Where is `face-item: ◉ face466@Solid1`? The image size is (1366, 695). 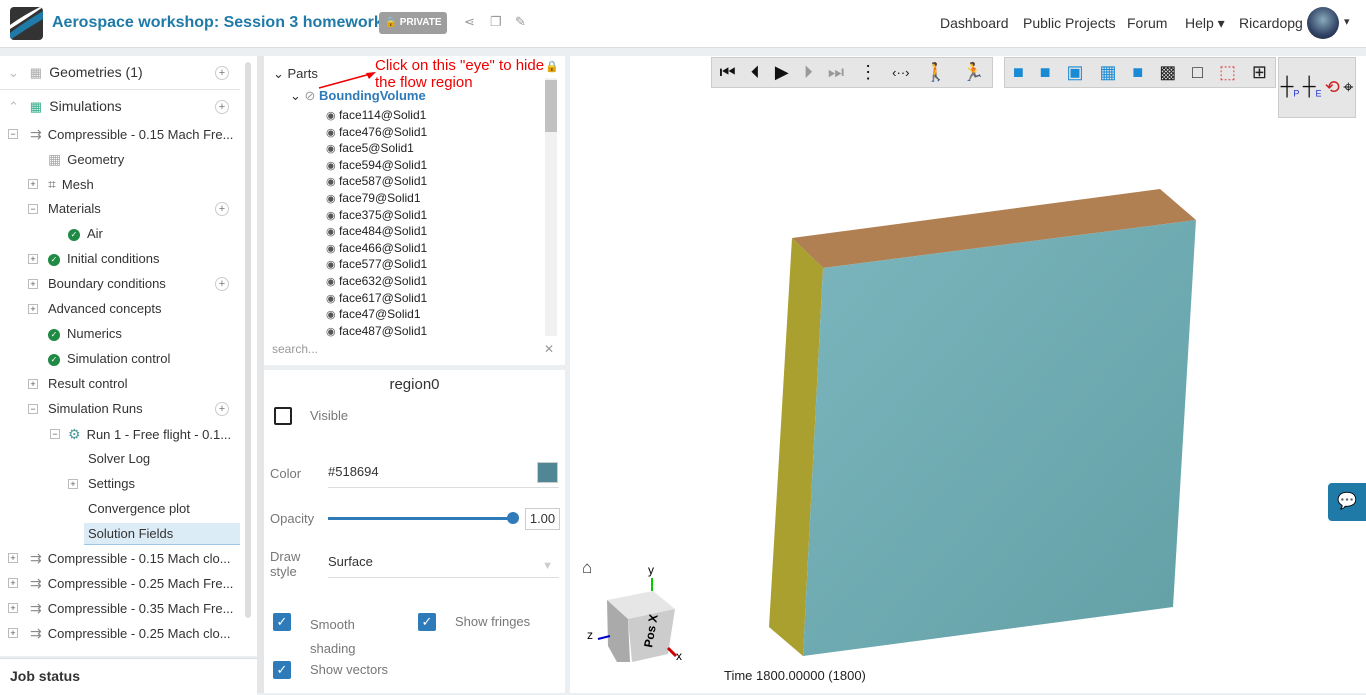 face-item: ◉ face466@Solid1 is located at coordinates (376, 248).